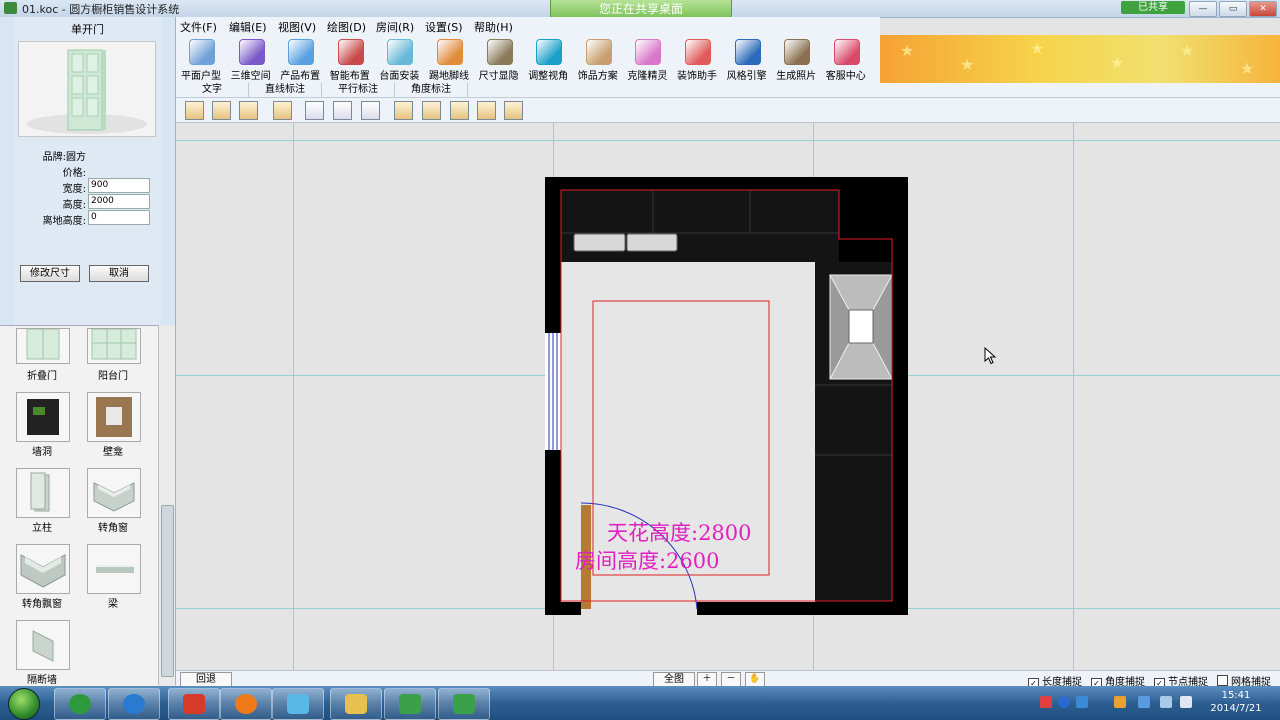 The image size is (1280, 720). I want to click on clone-wizard-icon, so click(648, 52).